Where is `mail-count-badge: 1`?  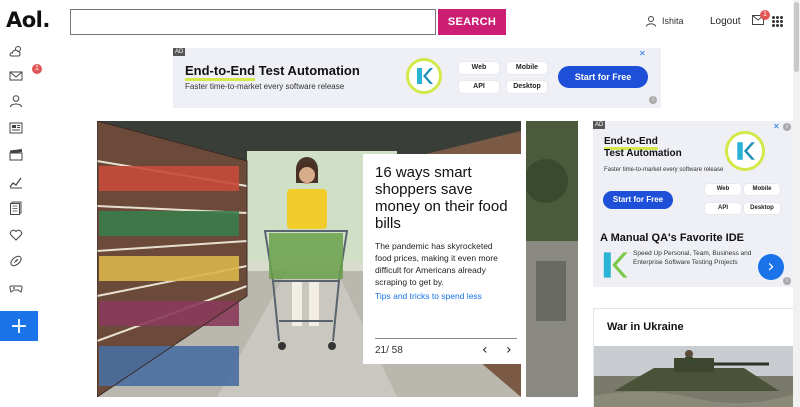 mail-count-badge: 1 is located at coordinates (765, 15).